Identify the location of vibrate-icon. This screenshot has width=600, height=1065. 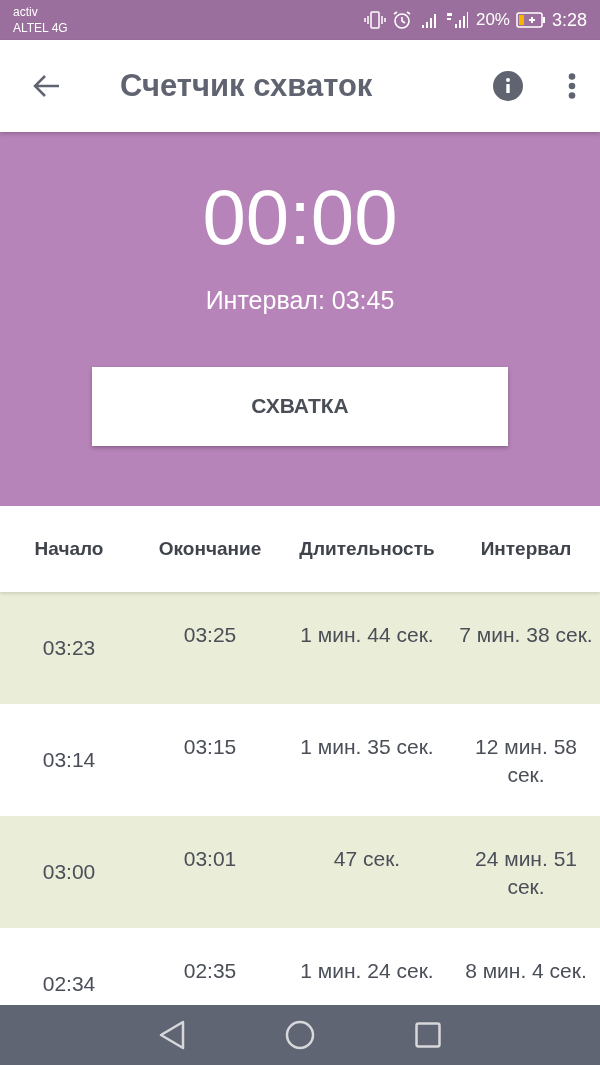
(374, 20).